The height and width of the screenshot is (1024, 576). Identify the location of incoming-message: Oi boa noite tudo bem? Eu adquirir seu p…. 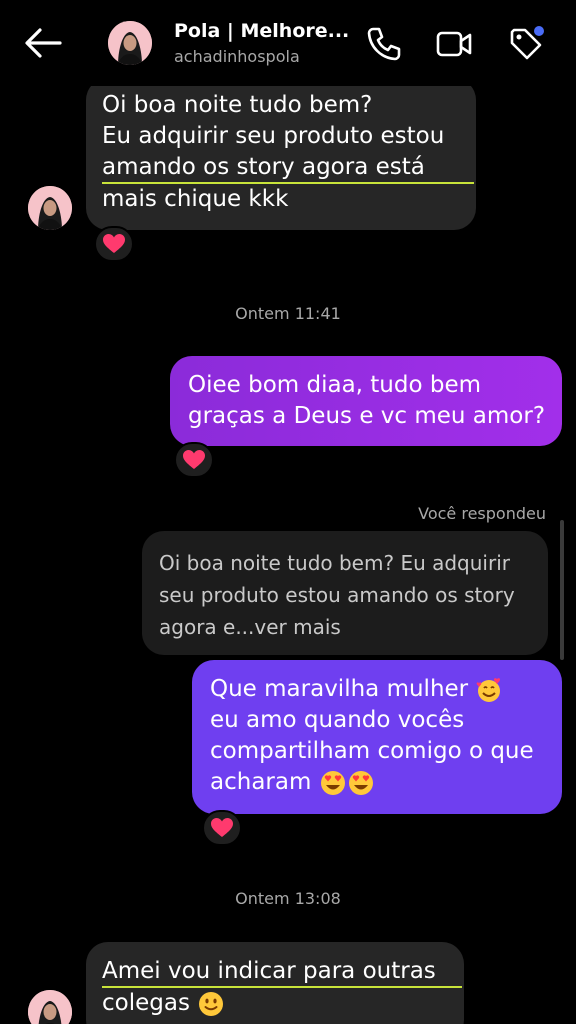
(281, 154).